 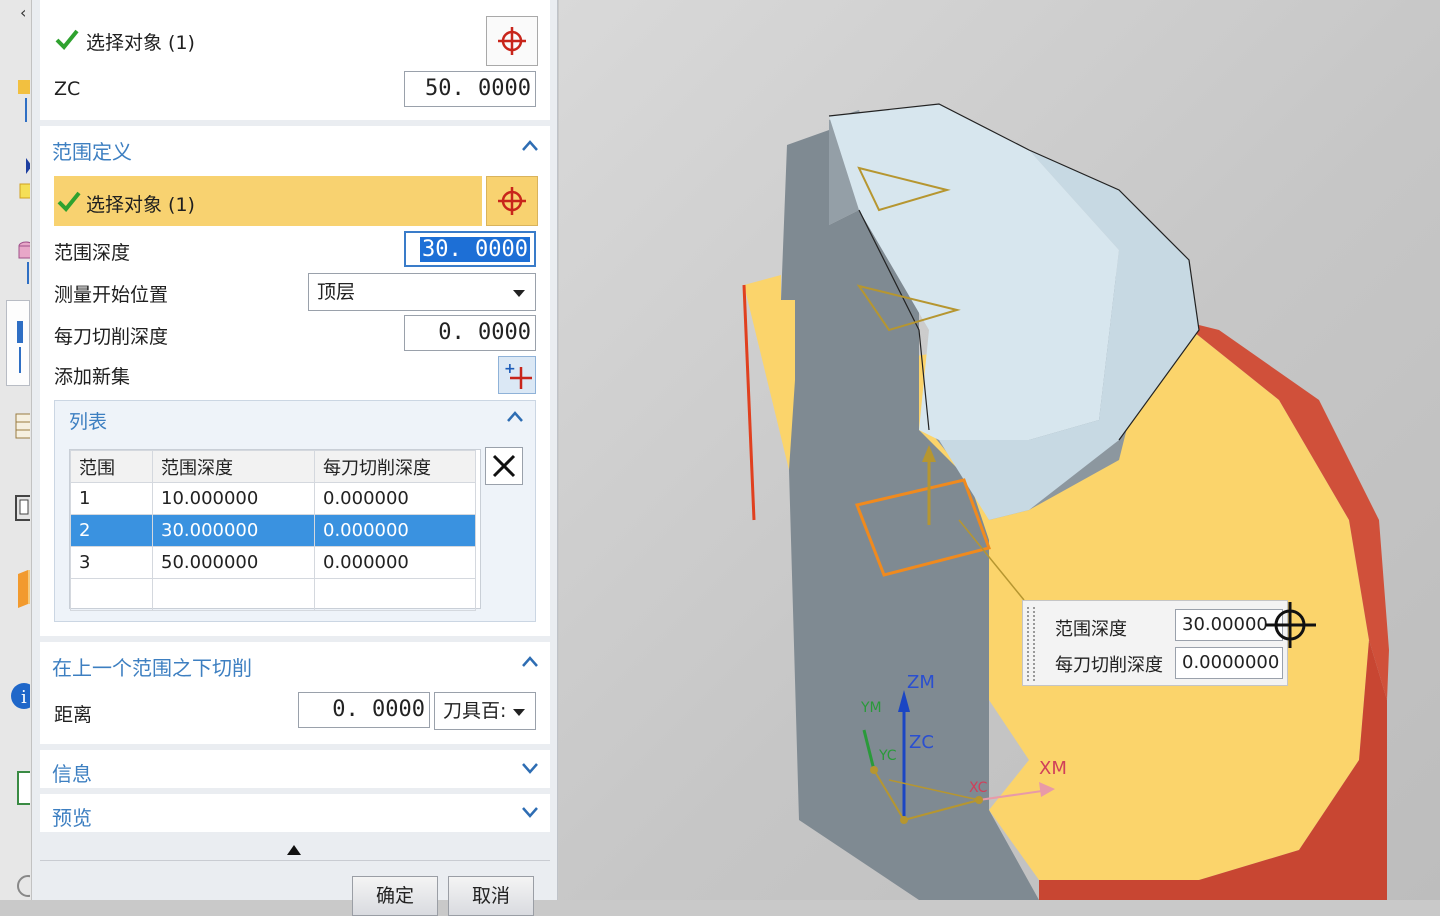 I want to click on measure-start-value: 顶层, so click(x=336, y=292).